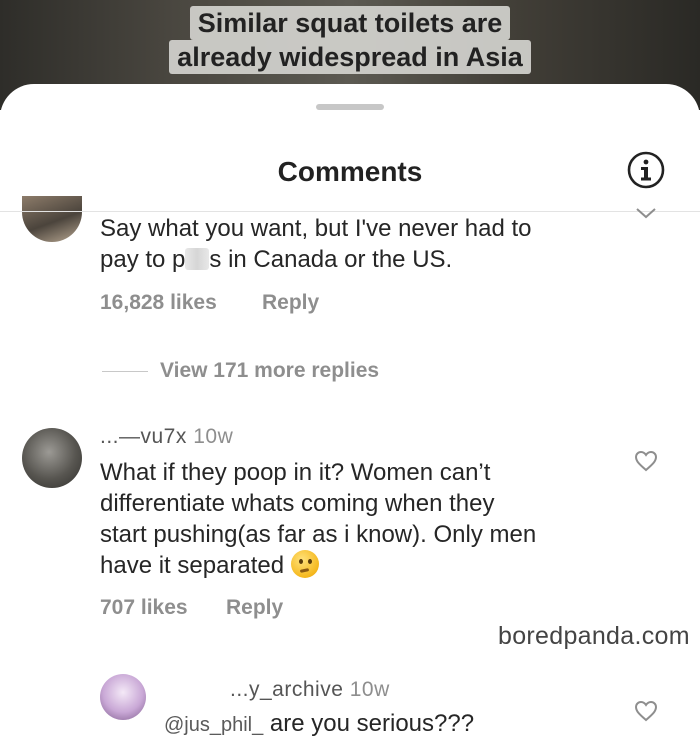  Describe the element at coordinates (158, 303) in the screenshot. I see `like-count: 16,828 likes` at that location.